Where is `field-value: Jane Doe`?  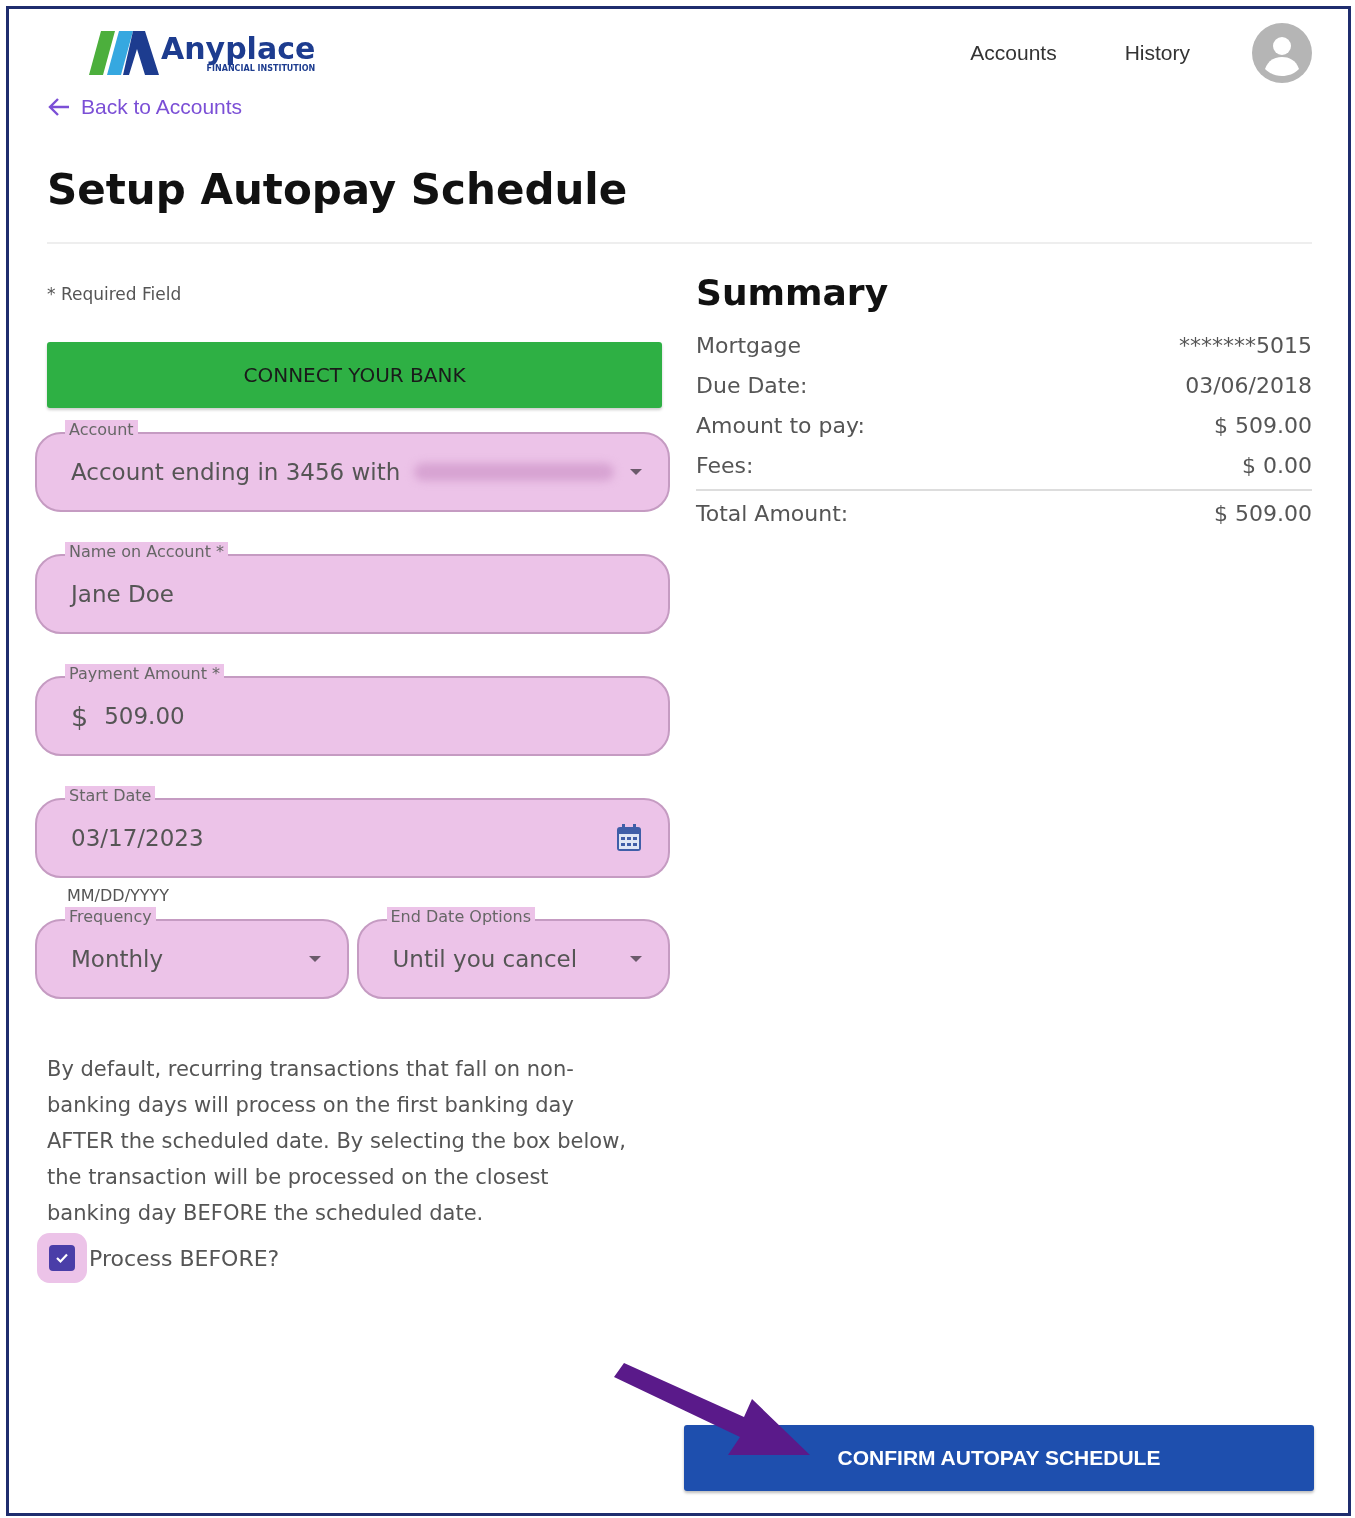 field-value: Jane Doe is located at coordinates (122, 594).